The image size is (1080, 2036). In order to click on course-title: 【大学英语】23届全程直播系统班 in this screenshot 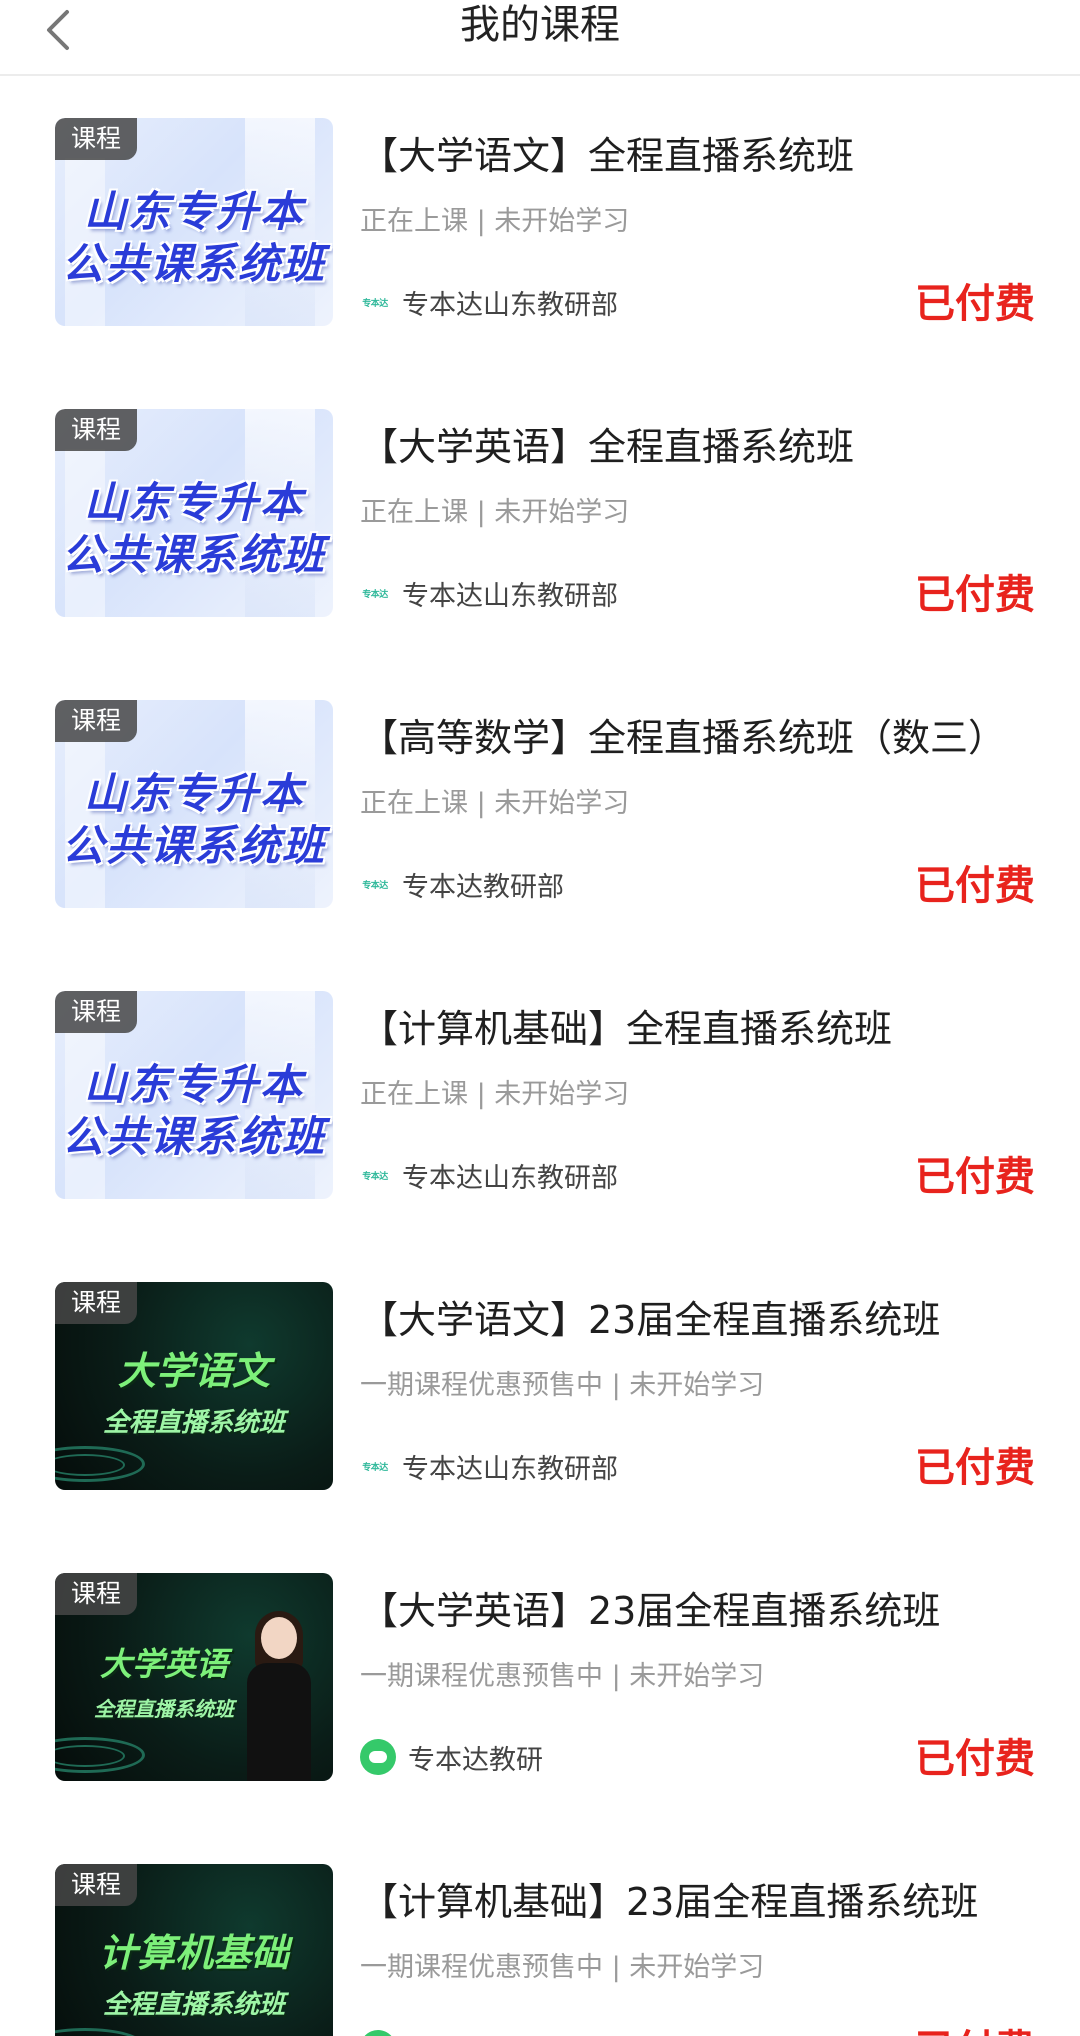, I will do `click(650, 1611)`.